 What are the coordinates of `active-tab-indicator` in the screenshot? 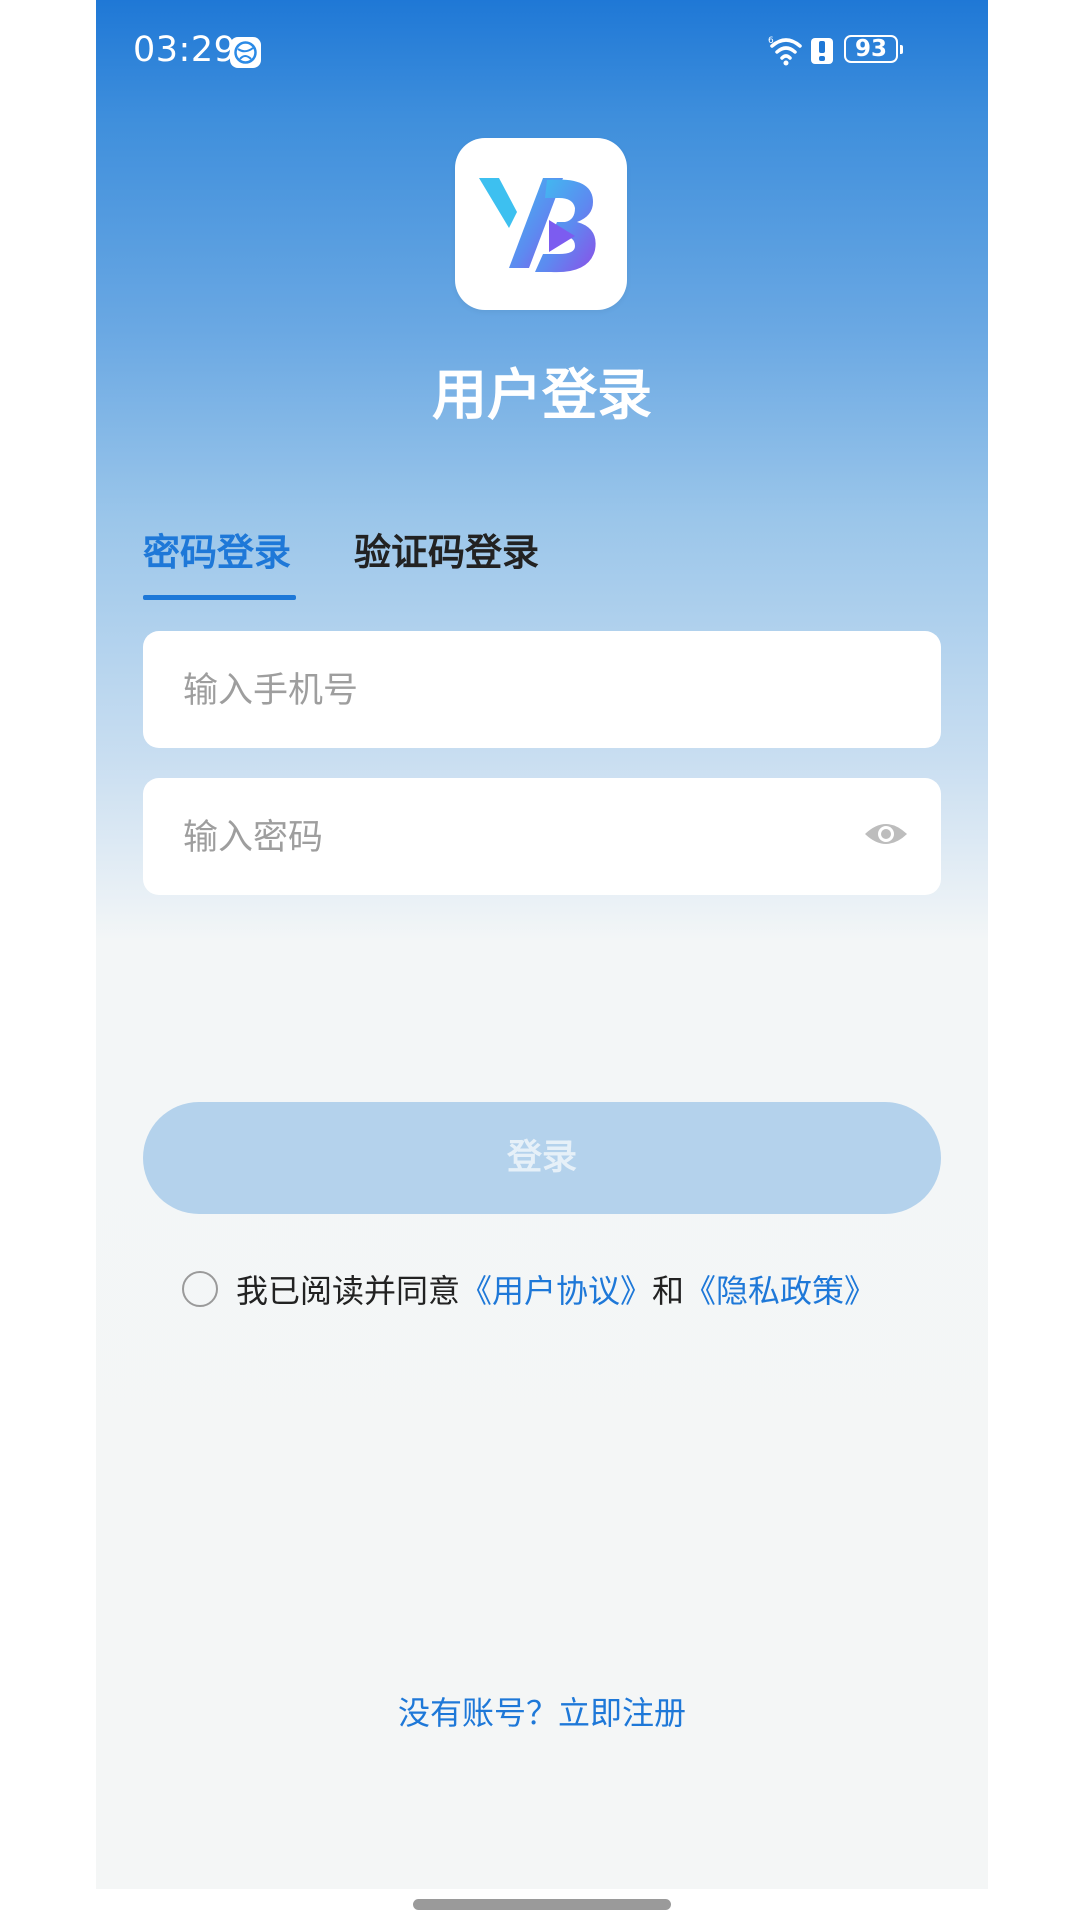 It's located at (219, 597).